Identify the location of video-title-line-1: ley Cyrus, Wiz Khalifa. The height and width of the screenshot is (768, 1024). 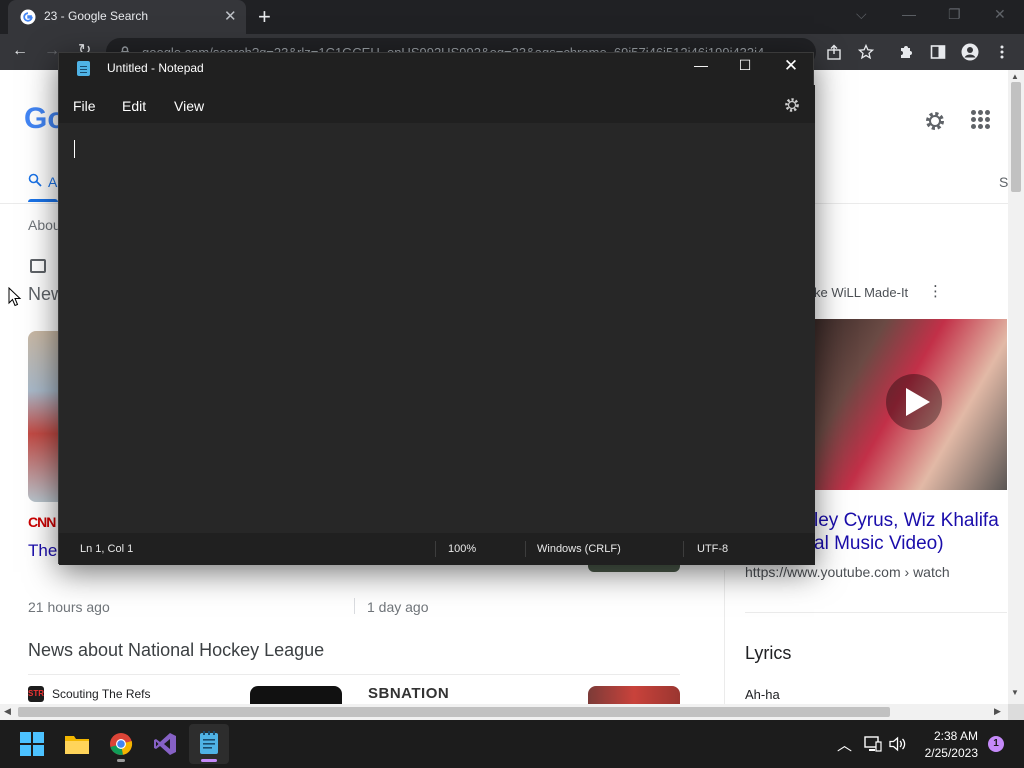
(906, 521).